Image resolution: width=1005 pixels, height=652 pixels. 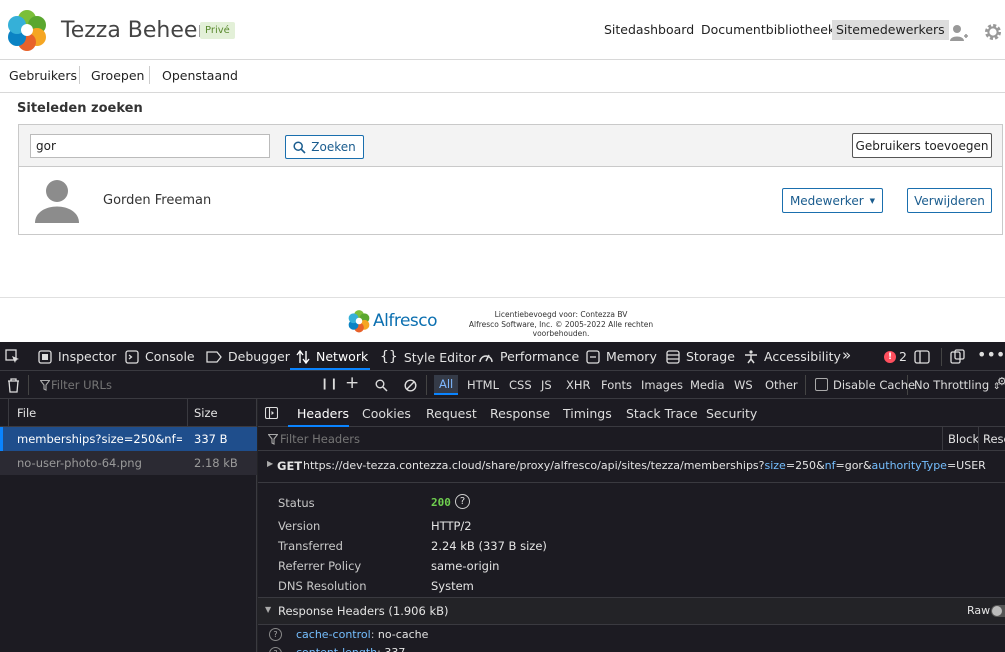 What do you see at coordinates (578, 385) in the screenshot?
I see `filter-xhr: XHR` at bounding box center [578, 385].